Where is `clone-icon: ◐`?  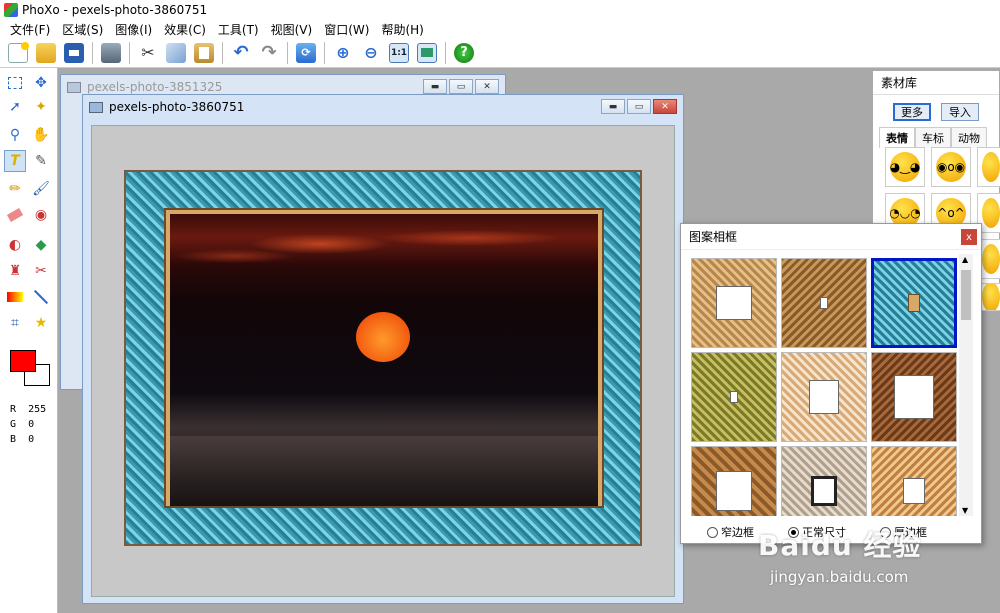
clone-icon: ◐ is located at coordinates (15, 245).